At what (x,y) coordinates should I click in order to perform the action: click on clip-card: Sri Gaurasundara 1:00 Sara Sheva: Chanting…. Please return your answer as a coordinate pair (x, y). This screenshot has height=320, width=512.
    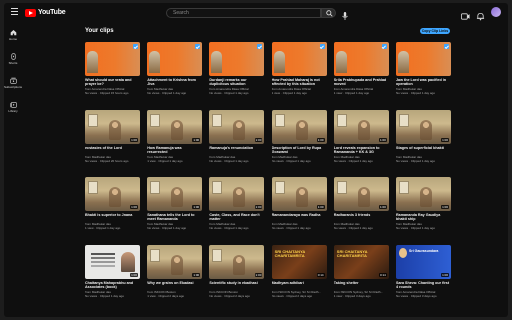
    Looking at the image, I should click on (423, 276).